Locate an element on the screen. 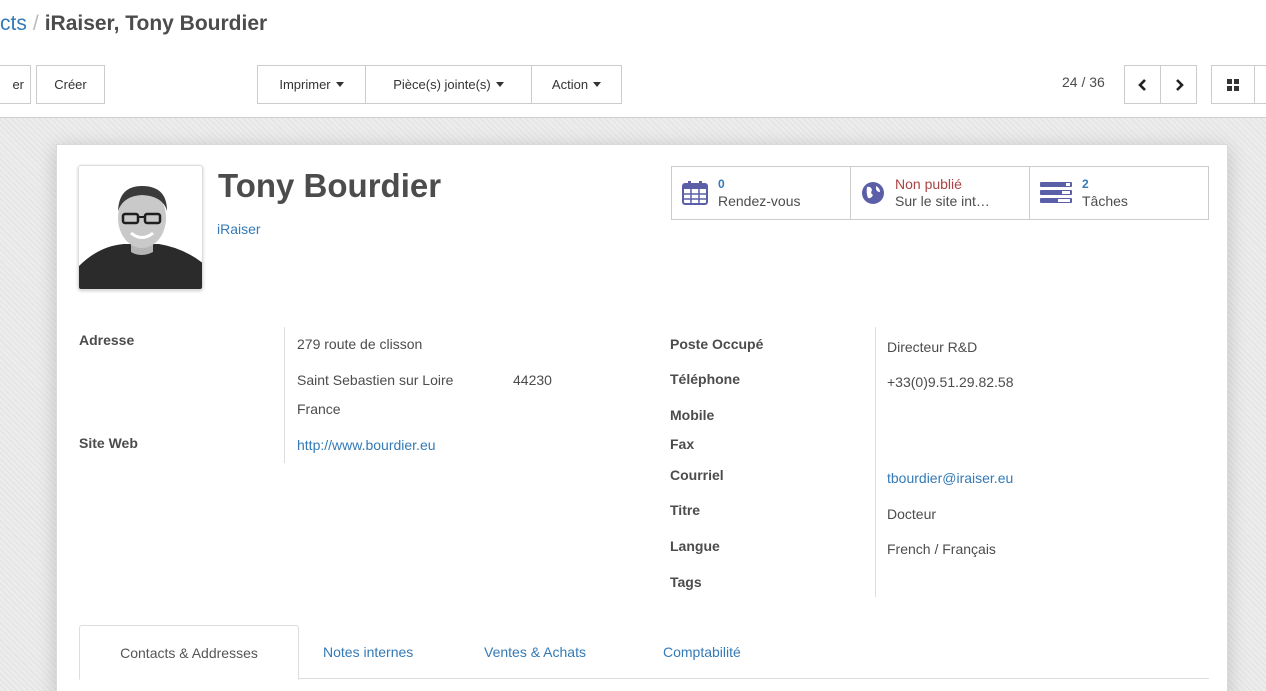 This screenshot has height=691, width=1266. breadcrumb-current: iRaiser, Tony Bourdier is located at coordinates (156, 23).